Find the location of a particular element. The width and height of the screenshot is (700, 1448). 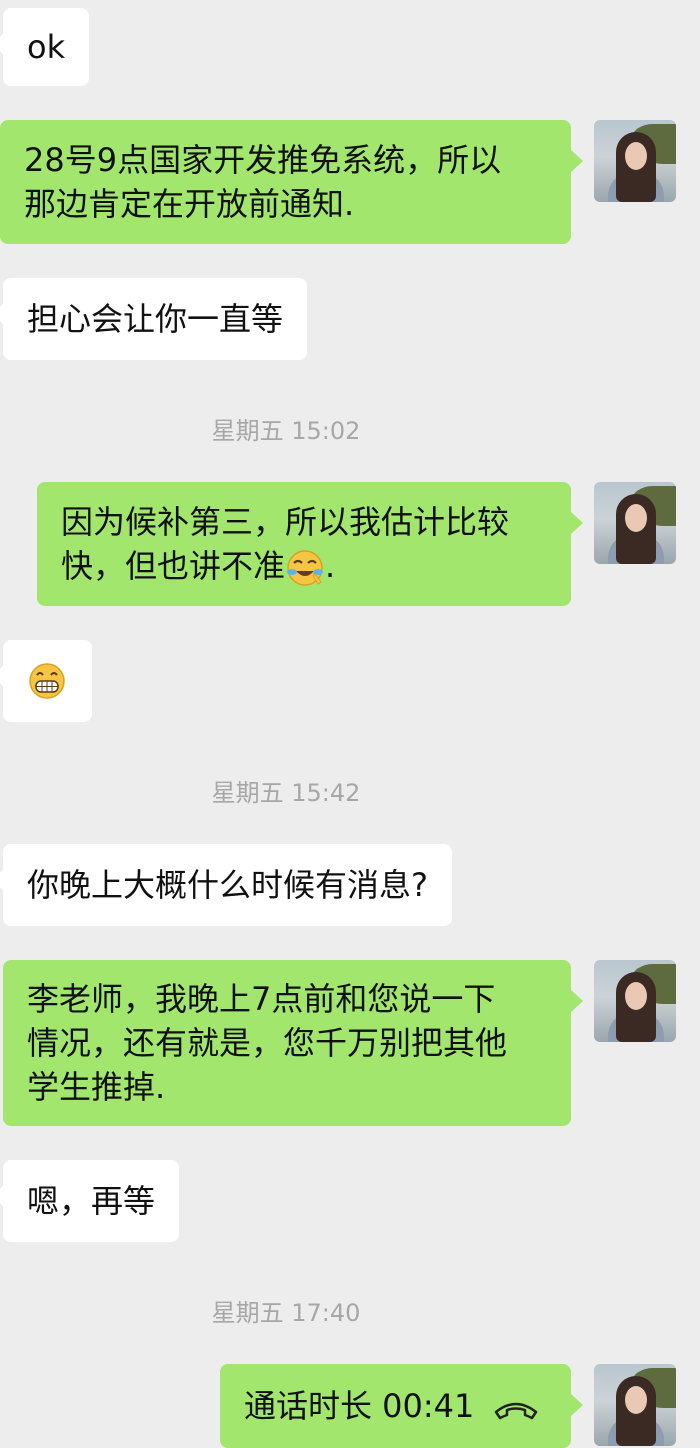

message-text: 你晚上大概什么时候有消息? is located at coordinates (227, 885).